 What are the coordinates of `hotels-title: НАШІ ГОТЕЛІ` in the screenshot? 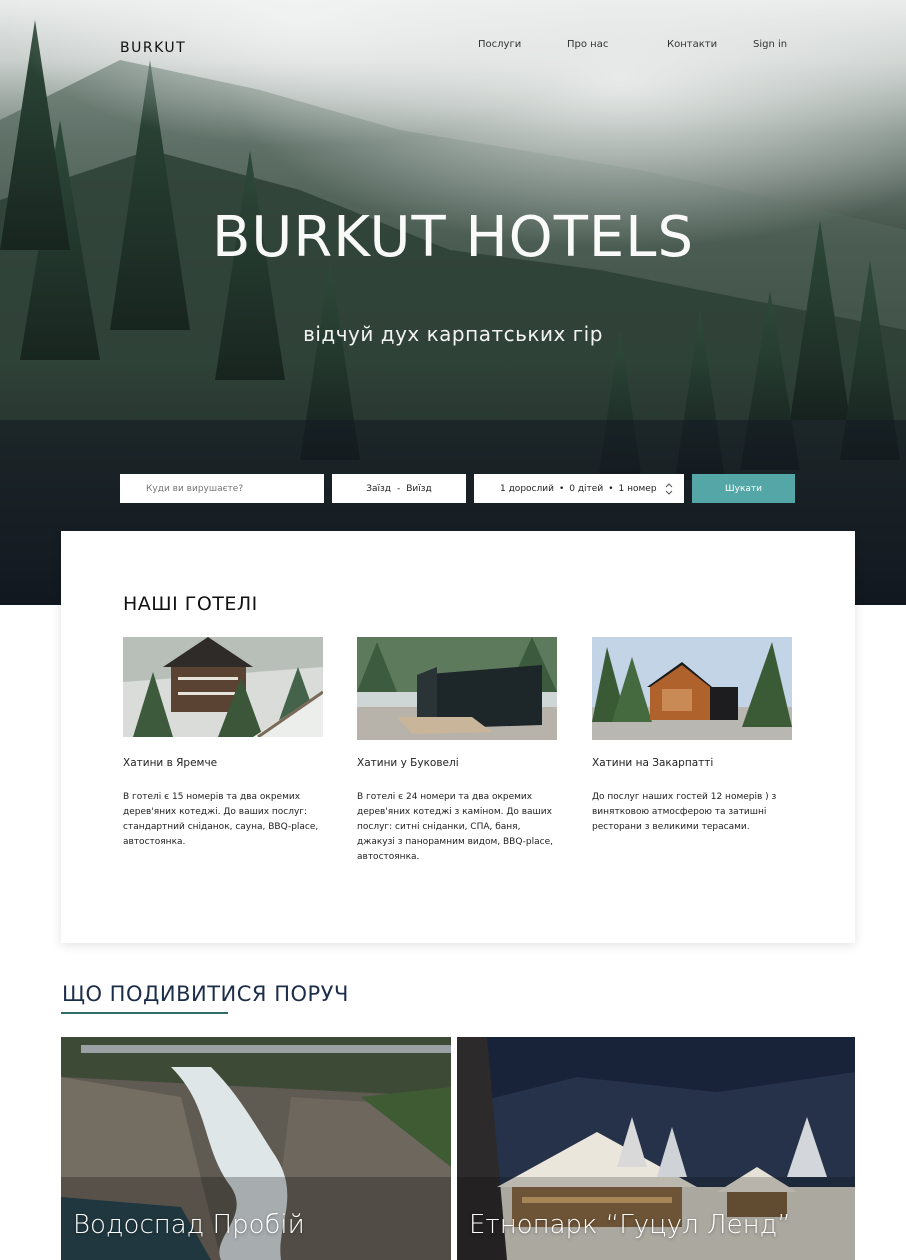 It's located at (190, 604).